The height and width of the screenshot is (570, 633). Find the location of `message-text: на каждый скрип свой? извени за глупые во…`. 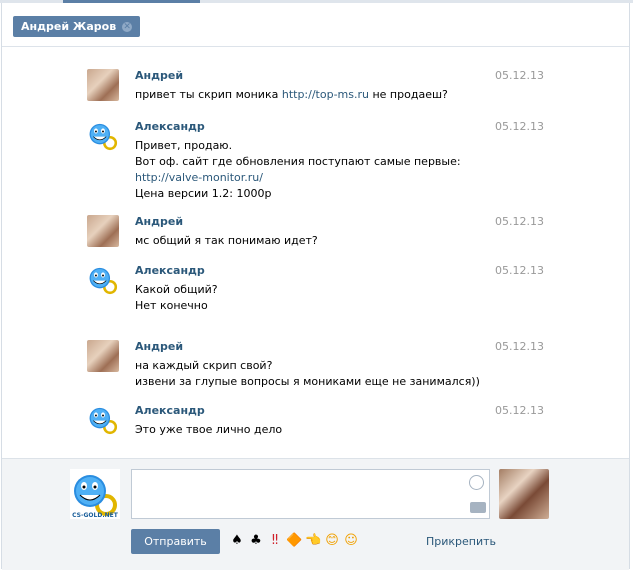

message-text: на каждый скрип свой? извени за глупые во… is located at coordinates (307, 374).